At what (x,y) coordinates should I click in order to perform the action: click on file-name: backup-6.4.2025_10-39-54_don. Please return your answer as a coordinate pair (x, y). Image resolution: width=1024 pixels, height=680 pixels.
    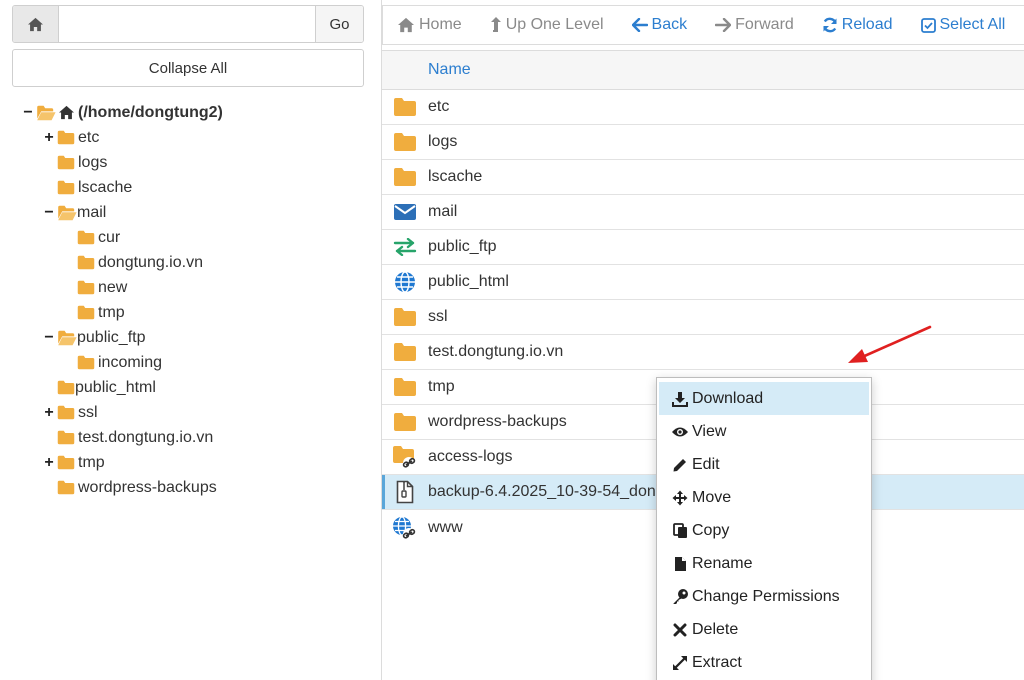
    Looking at the image, I should click on (542, 491).